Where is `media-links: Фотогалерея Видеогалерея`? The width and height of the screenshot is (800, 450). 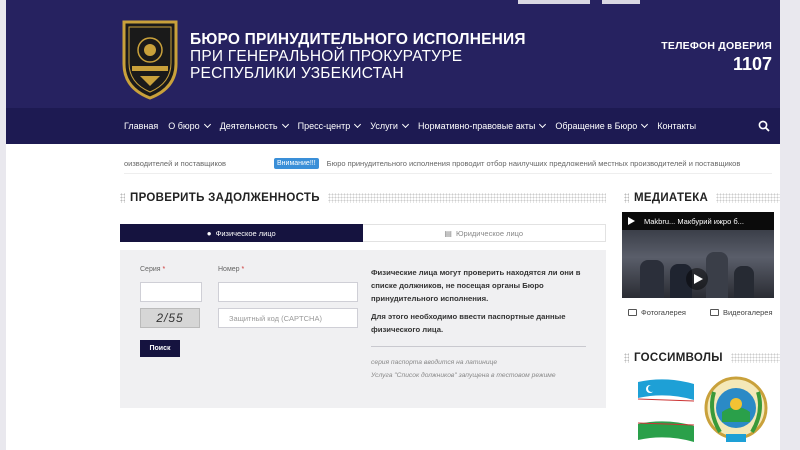
media-links: Фотогалерея Видеогалерея is located at coordinates (712, 312).